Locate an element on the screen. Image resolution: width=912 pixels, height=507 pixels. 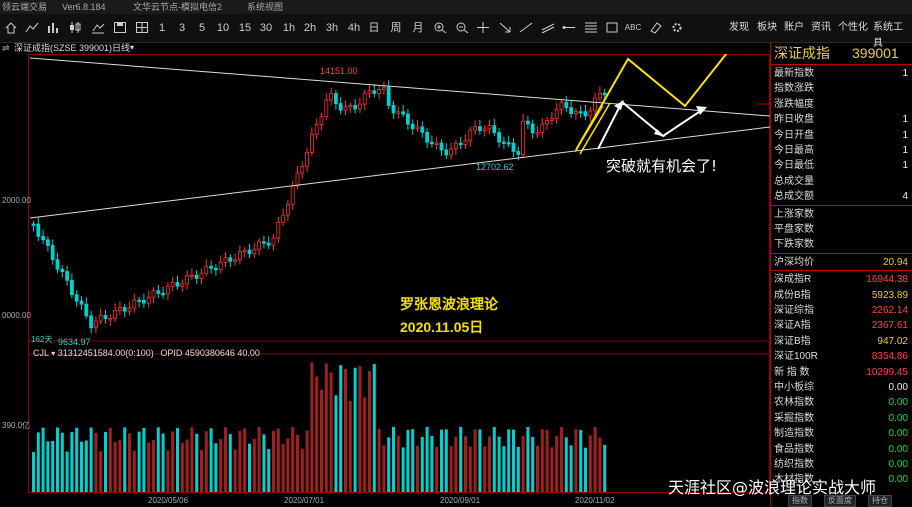
row-label: 农林指数 is located at coordinates (794, 403).